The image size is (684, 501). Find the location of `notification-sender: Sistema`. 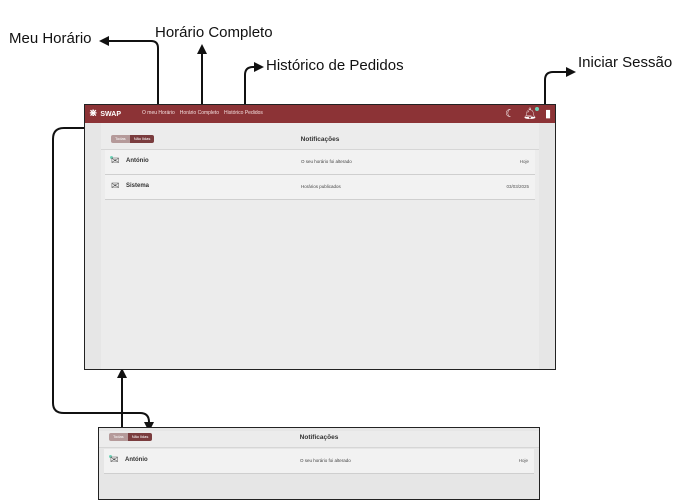

notification-sender: Sistema is located at coordinates (138, 186).